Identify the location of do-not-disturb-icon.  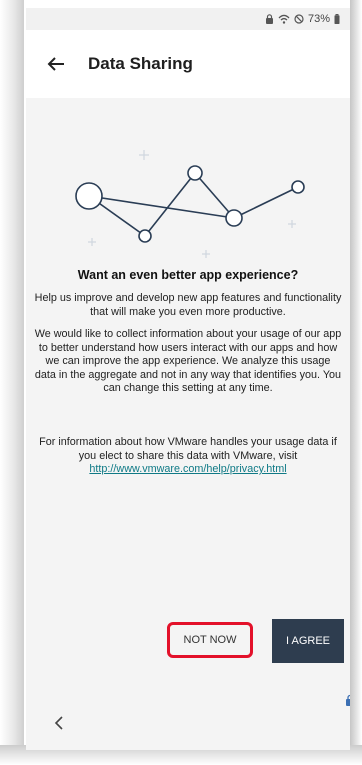
(299, 19).